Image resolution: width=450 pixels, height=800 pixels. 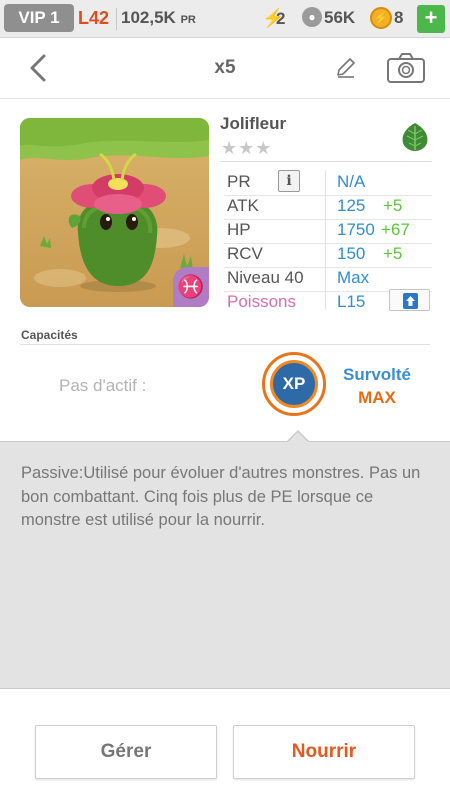 I want to click on add-currency-button: +, so click(x=431, y=19).